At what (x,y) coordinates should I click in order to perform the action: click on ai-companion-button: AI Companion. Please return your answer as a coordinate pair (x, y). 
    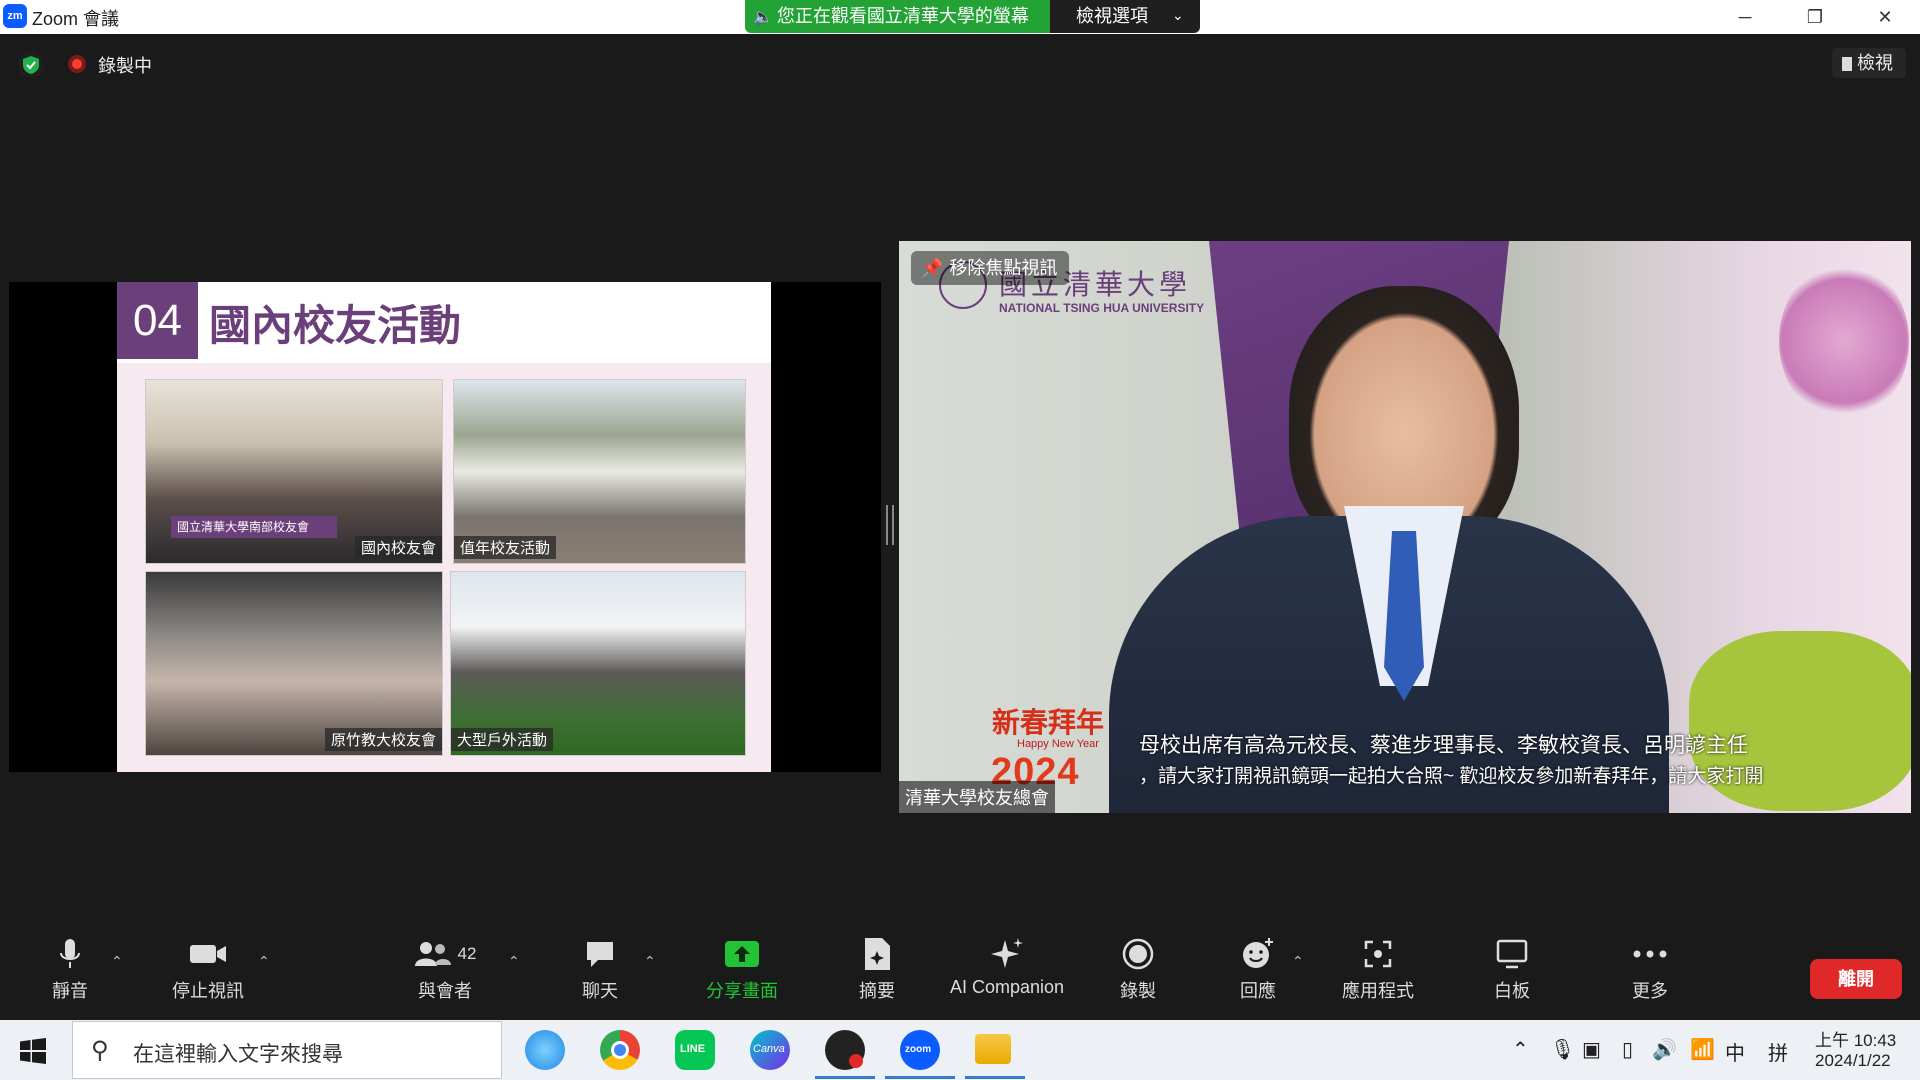
    Looking at the image, I should click on (1007, 966).